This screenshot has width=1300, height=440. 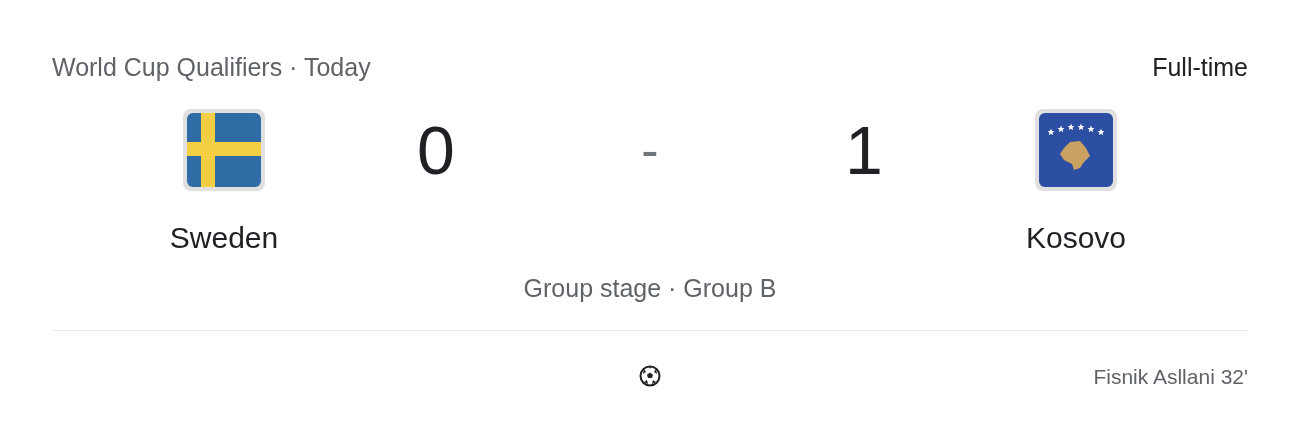 What do you see at coordinates (864, 150) in the screenshot?
I see `score: 1` at bounding box center [864, 150].